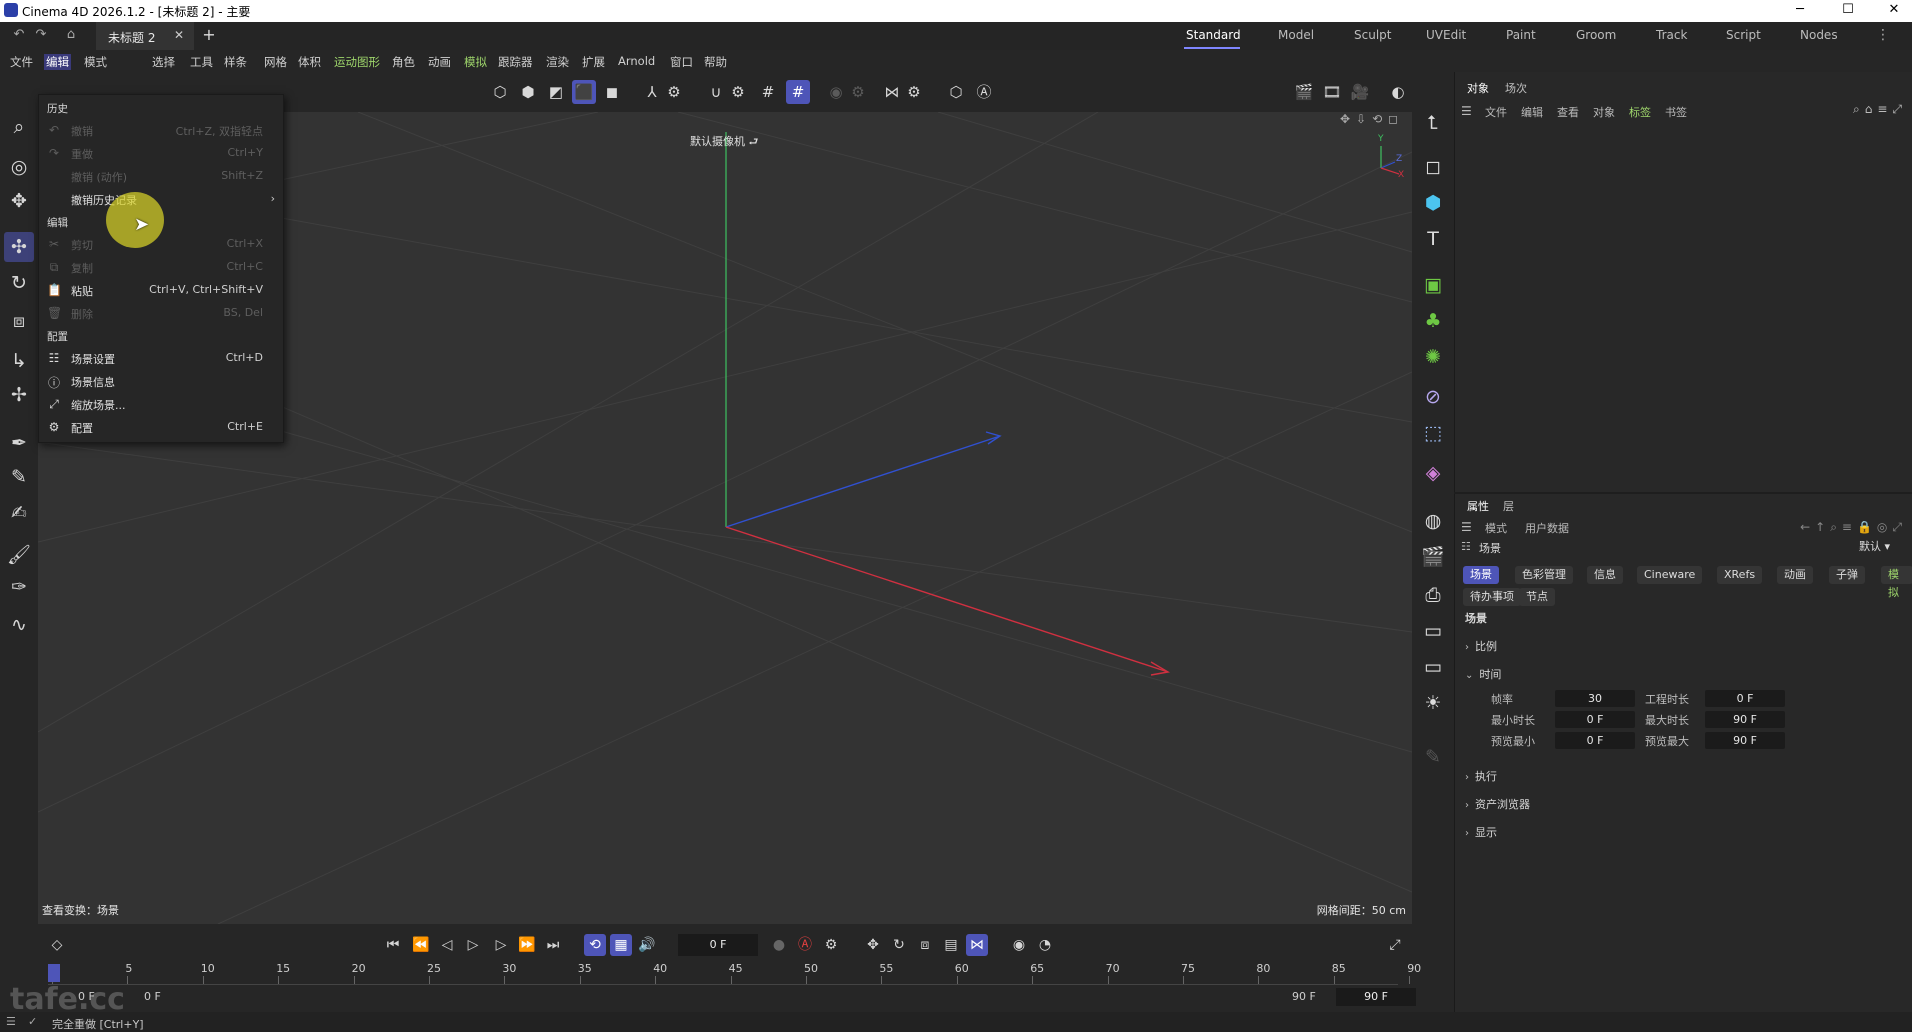 The height and width of the screenshot is (1032, 1912). What do you see at coordinates (595, 945) in the screenshot?
I see `loop-icon: ⟲` at bounding box center [595, 945].